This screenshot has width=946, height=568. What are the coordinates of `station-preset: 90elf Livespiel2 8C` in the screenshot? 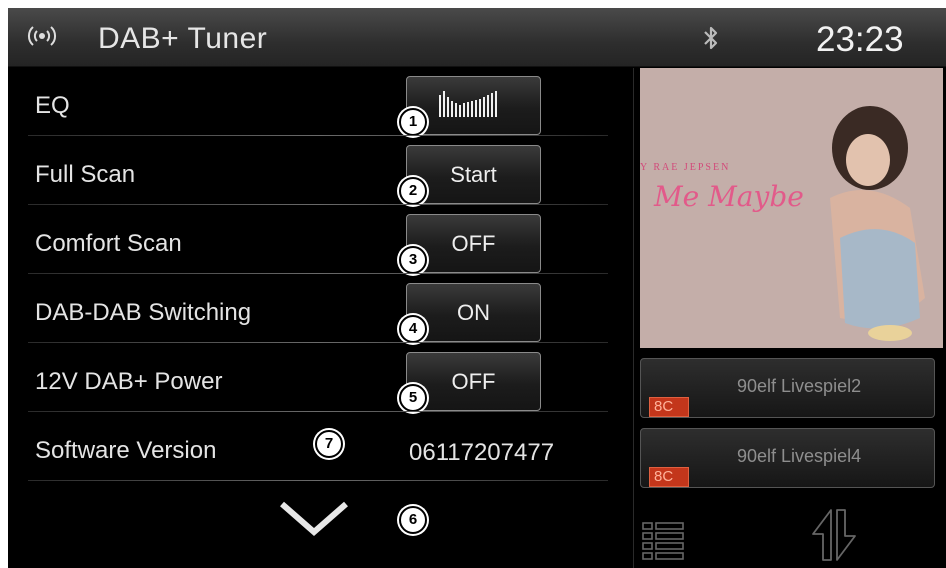 It's located at (787, 388).